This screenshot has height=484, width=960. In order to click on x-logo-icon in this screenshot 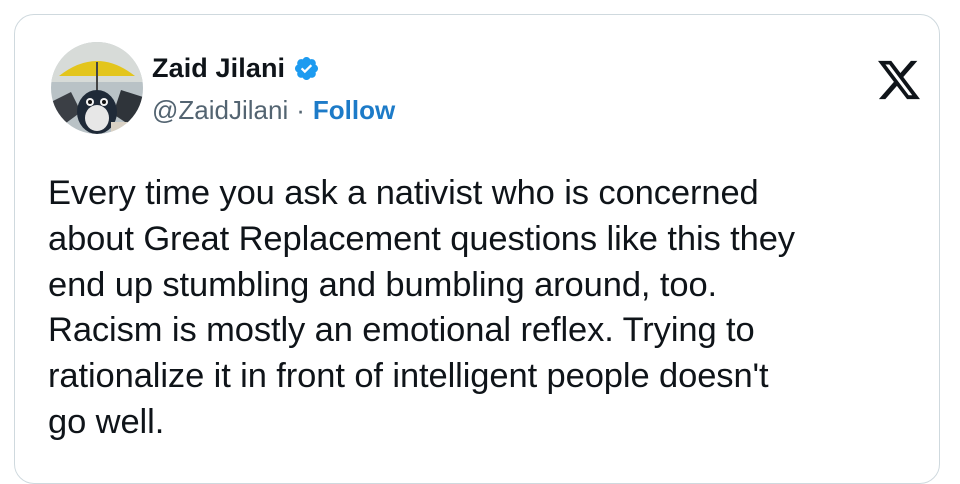, I will do `click(899, 80)`.